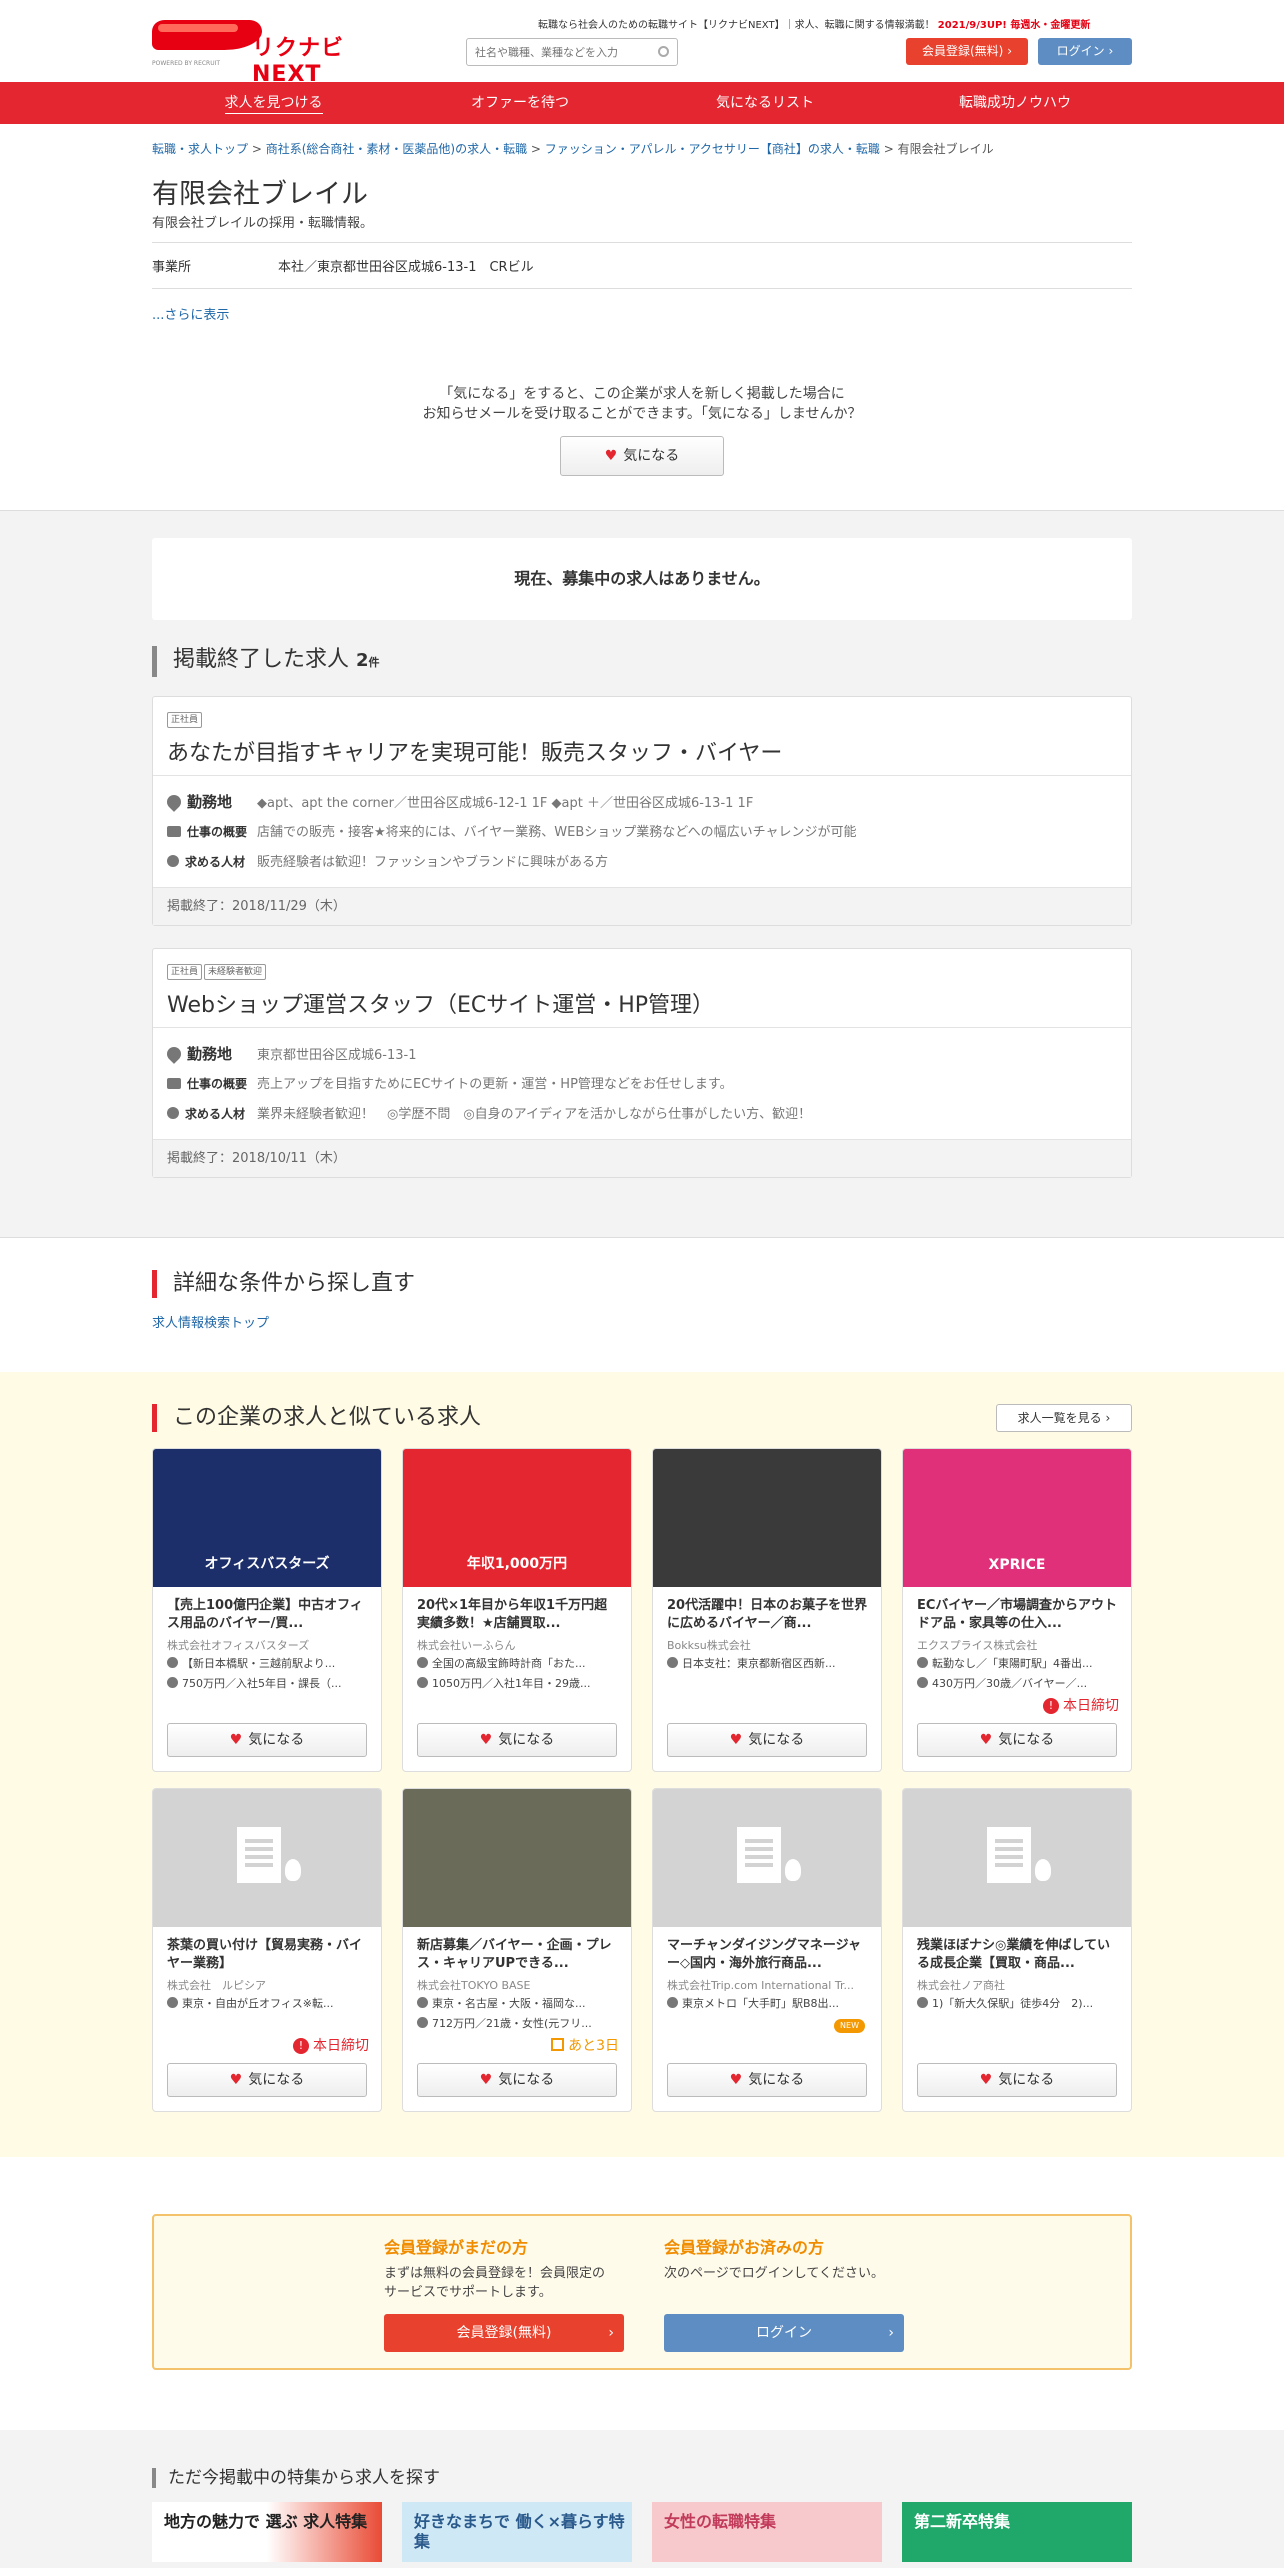 This screenshot has height=2568, width=1284. What do you see at coordinates (517, 2532) in the screenshot?
I see `feature-banner-town: 好きなまちで 働く×暮らす特集` at bounding box center [517, 2532].